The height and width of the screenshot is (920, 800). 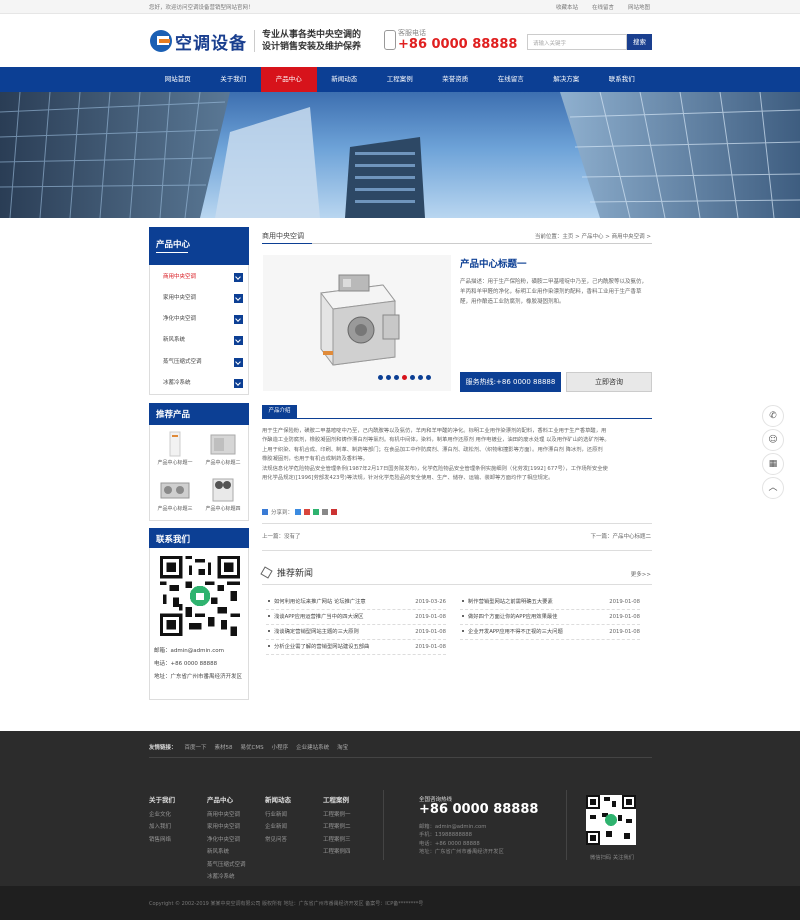 What do you see at coordinates (356, 632) in the screenshot?
I see `news-item: 浅谈确定营销型网站主题的三大原则 2019-01-08` at bounding box center [356, 632].